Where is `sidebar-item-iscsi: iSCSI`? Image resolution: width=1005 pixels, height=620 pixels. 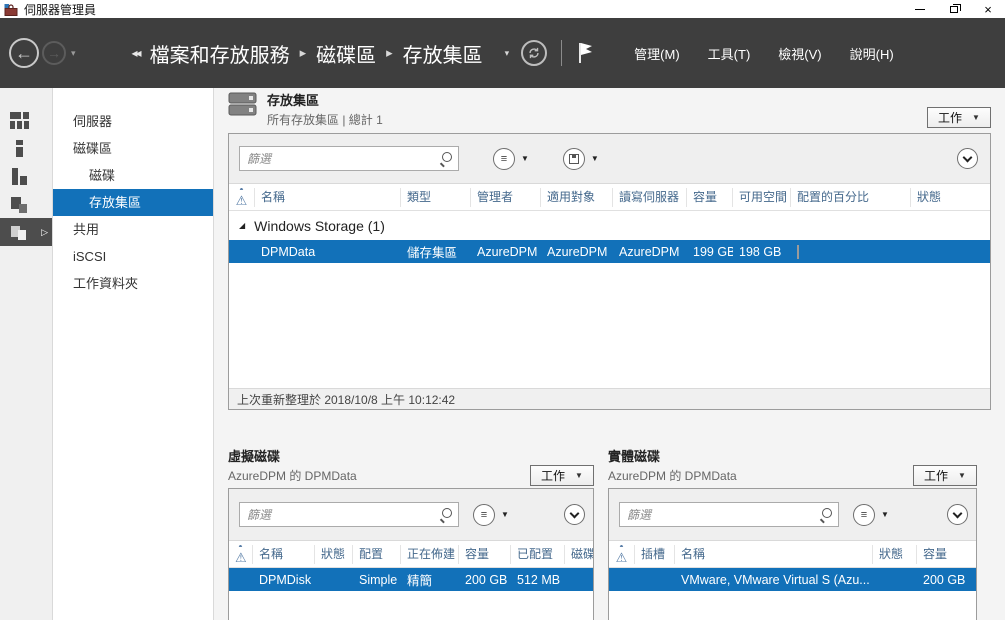
sidebar-item-iscsi: iSCSI is located at coordinates (133, 256).